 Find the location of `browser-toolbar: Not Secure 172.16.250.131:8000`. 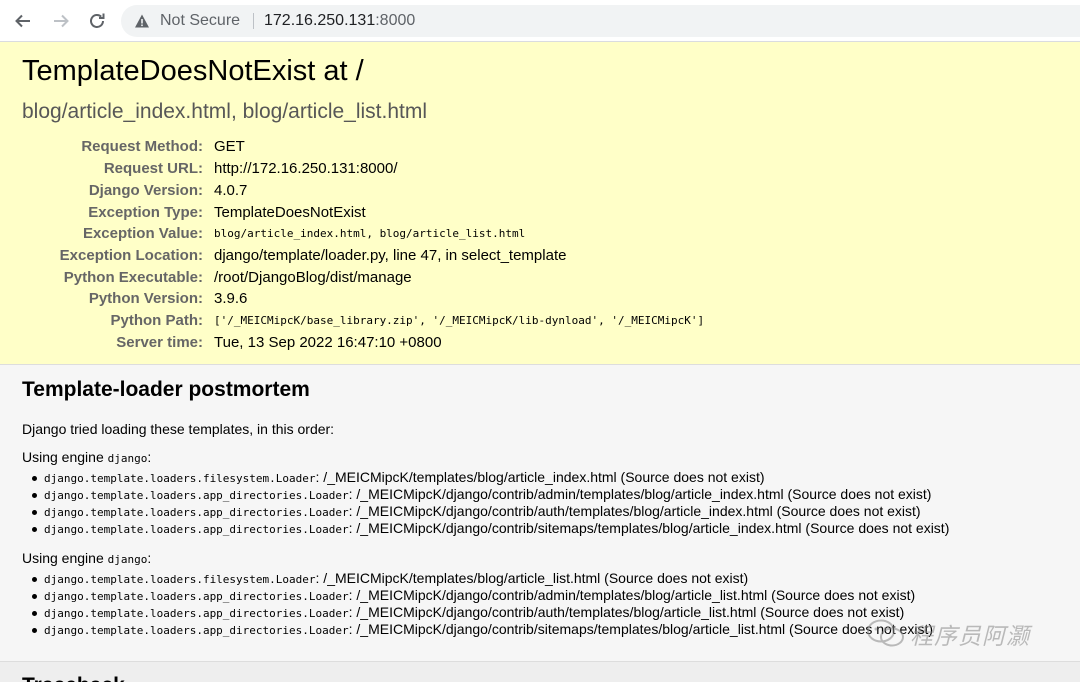

browser-toolbar: Not Secure 172.16.250.131:8000 is located at coordinates (540, 21).